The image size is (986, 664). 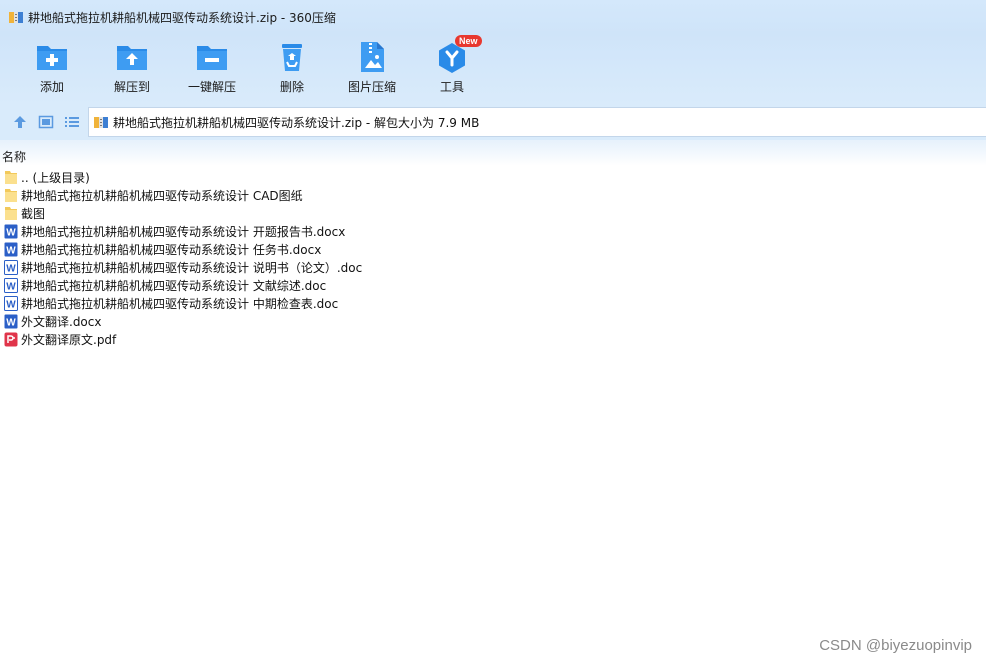 I want to click on tools-label: 工具, so click(x=451, y=87).